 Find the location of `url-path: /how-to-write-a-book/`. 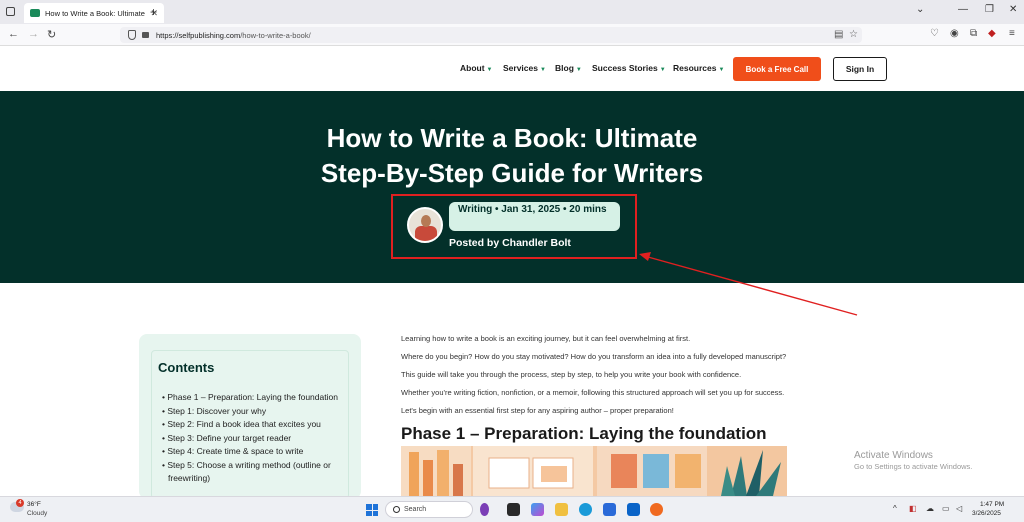

url-path: /how-to-write-a-book/ is located at coordinates (275, 35).